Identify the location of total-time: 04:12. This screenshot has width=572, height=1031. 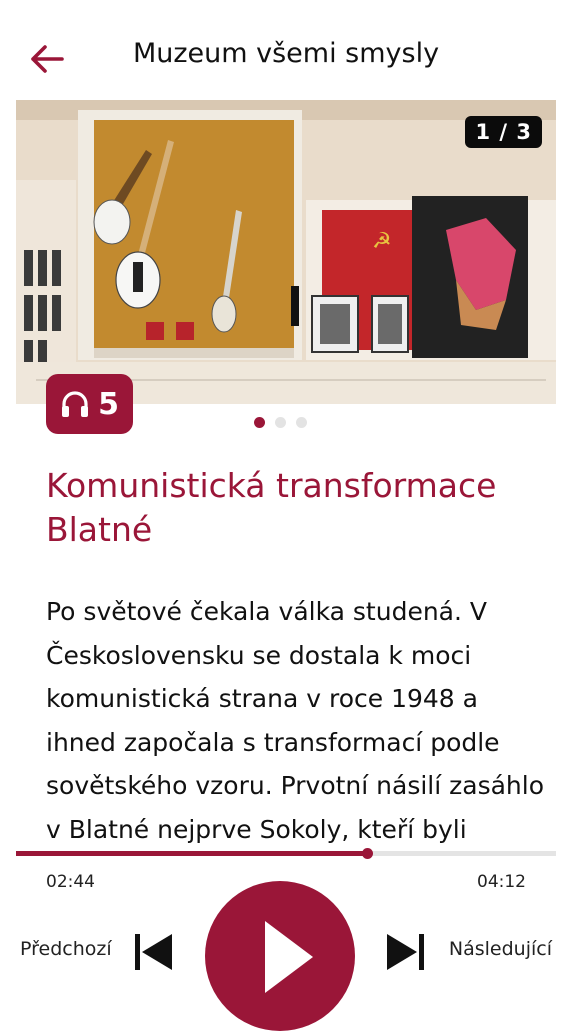
(501, 882).